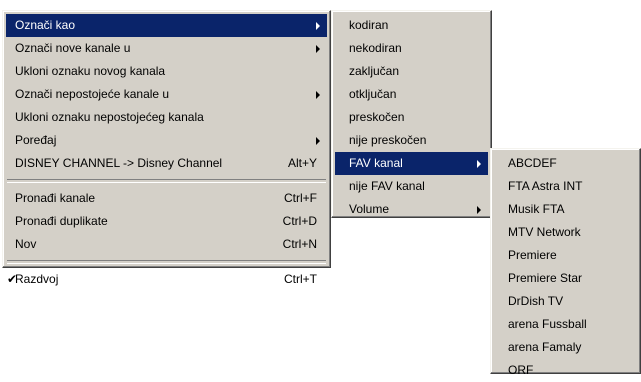 The height and width of the screenshot is (382, 641). Describe the element at coordinates (119, 163) in the screenshot. I see `menu-item-label: DISNEY CHANNEL -> Disney Channel` at that location.